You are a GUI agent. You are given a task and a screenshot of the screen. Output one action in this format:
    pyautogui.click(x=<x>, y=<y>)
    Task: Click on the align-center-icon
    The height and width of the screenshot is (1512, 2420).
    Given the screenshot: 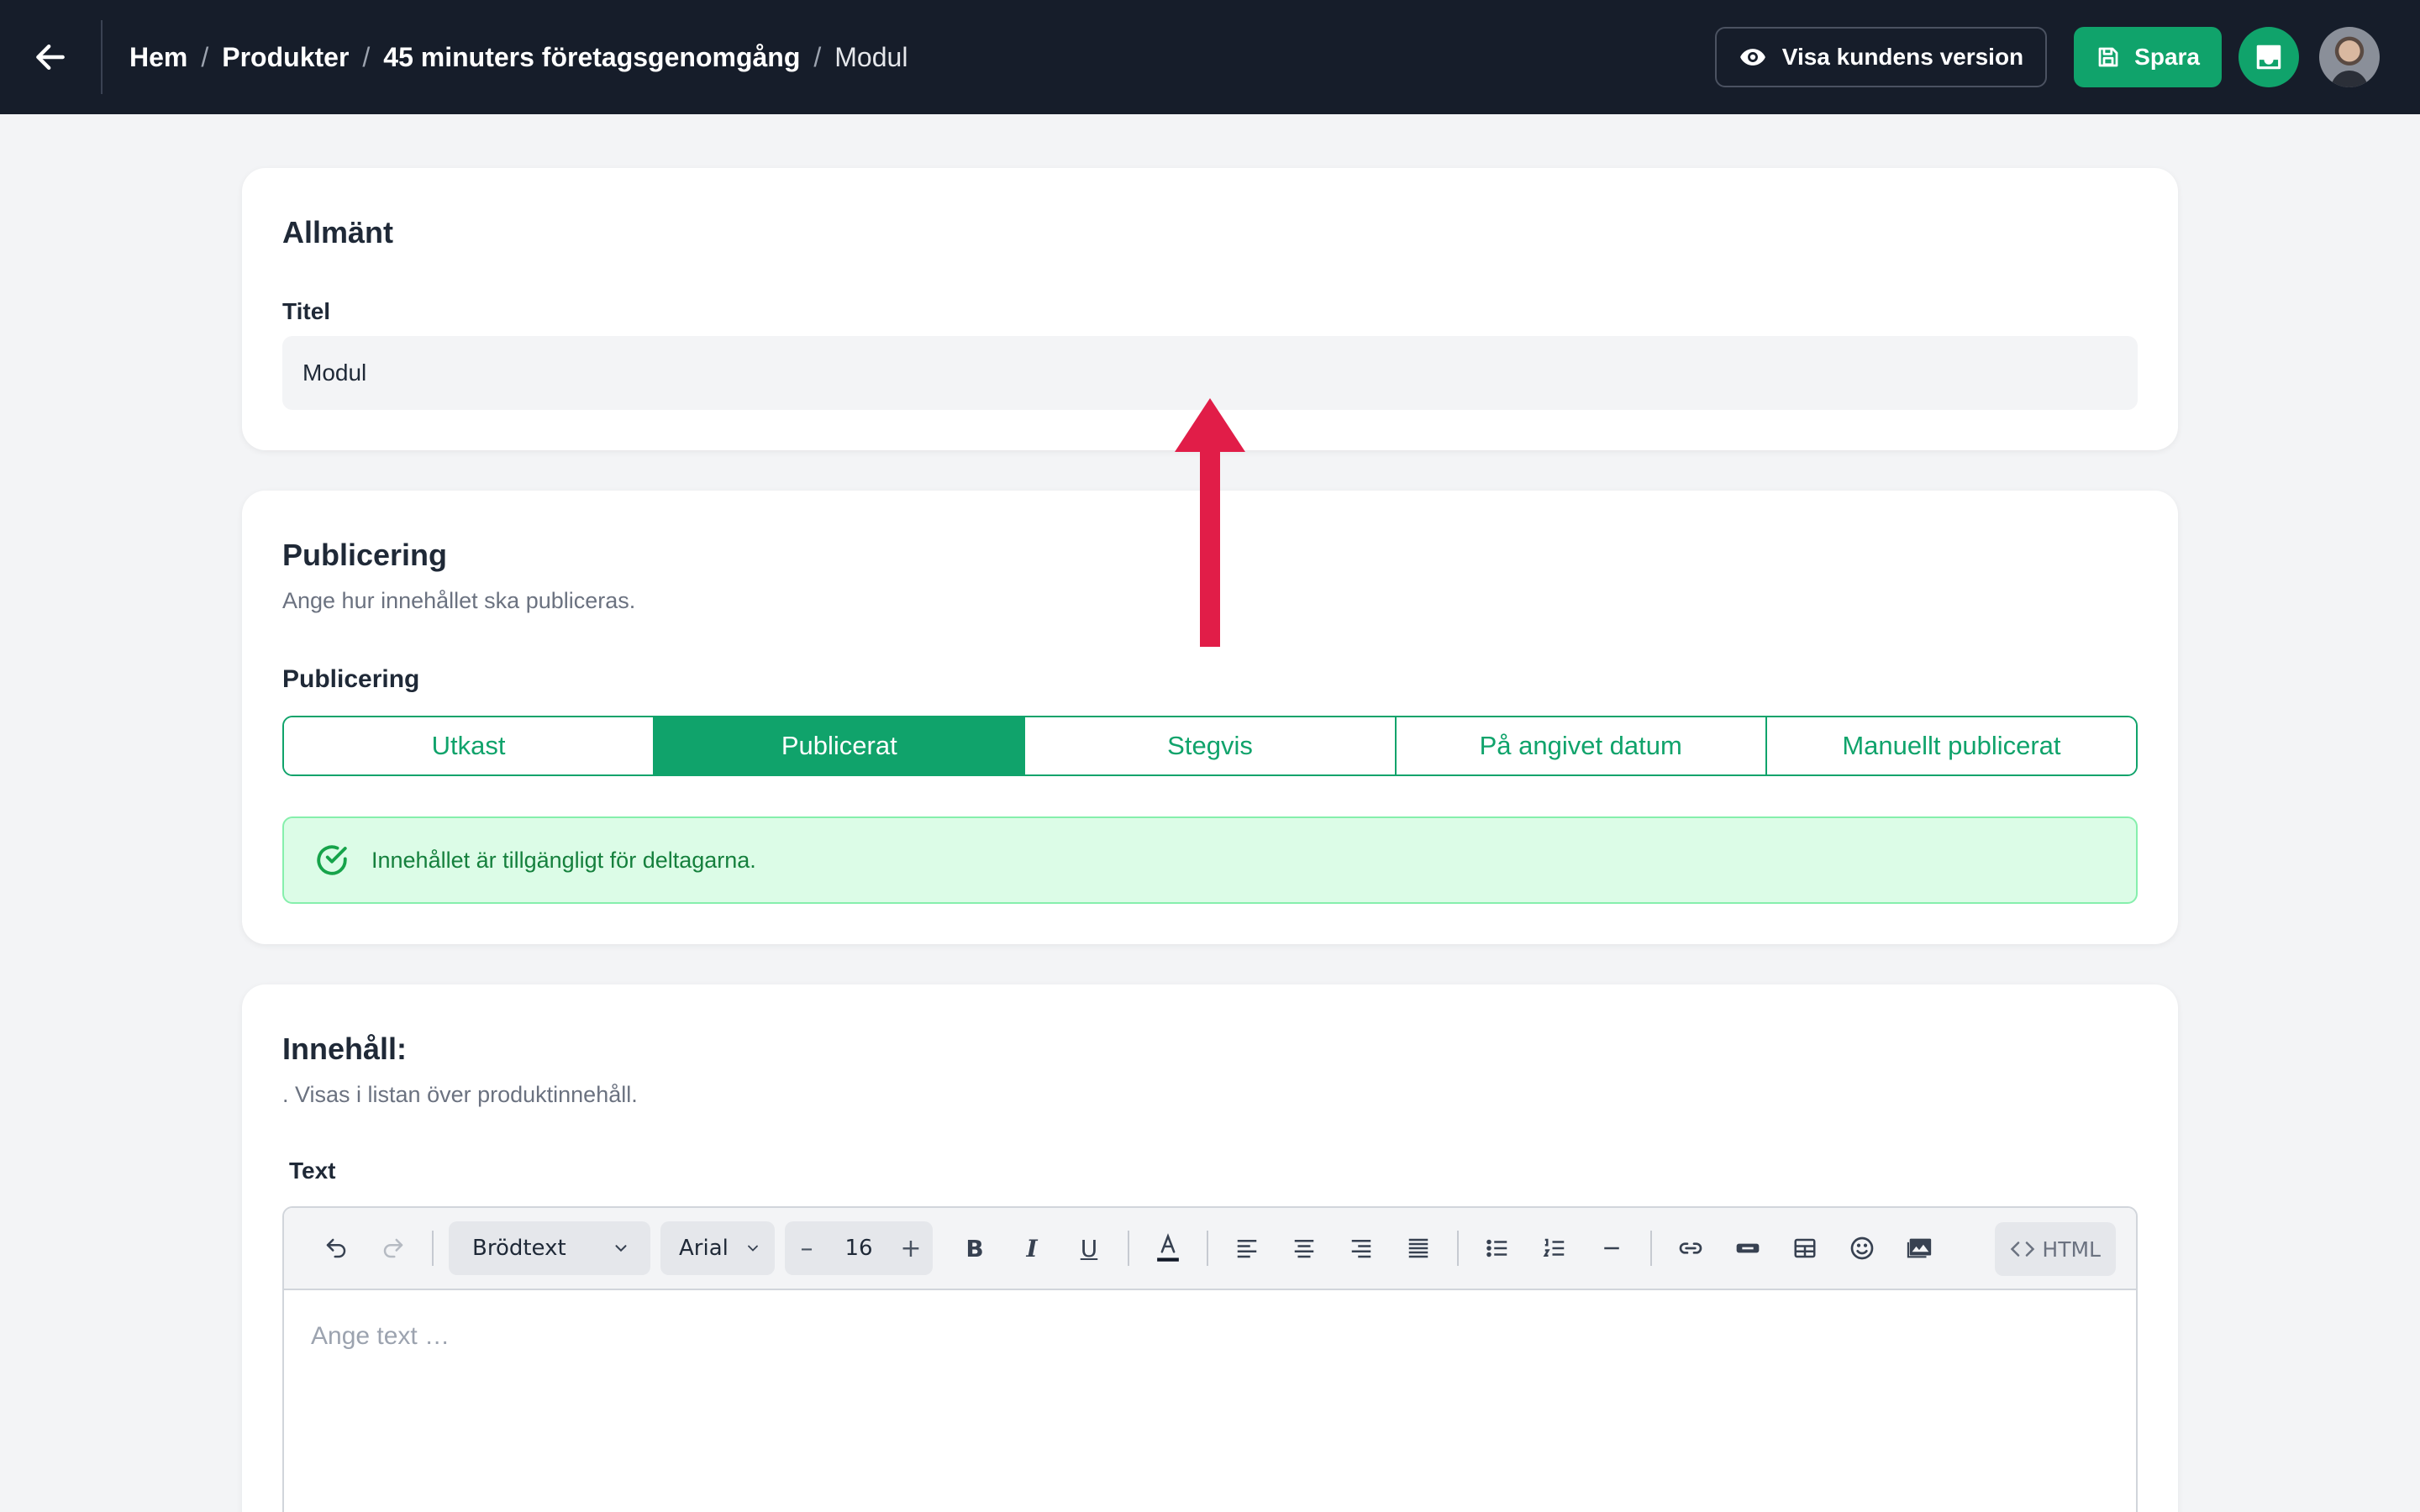 What is the action you would take?
    pyautogui.click(x=1304, y=1249)
    